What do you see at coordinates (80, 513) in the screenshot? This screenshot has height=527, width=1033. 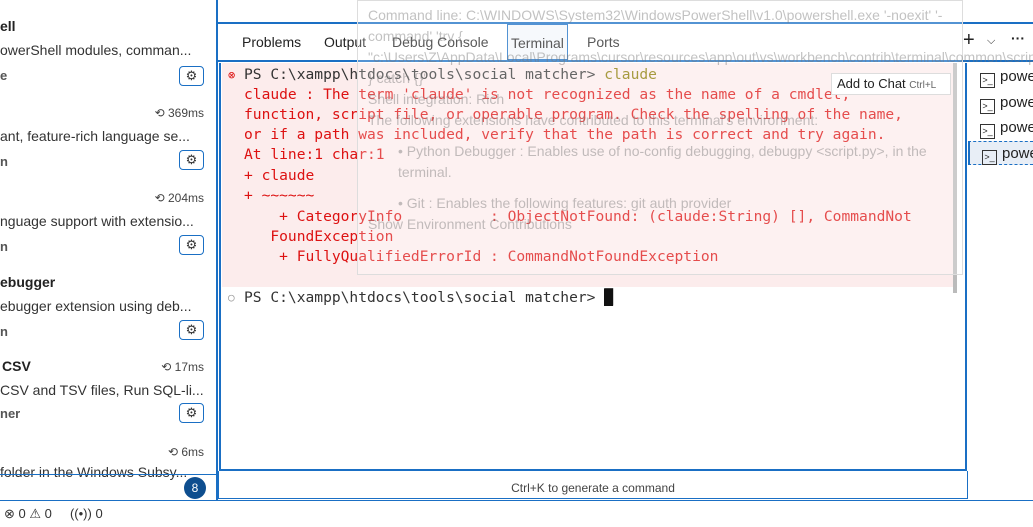 I see `broadcast-icon: ((•))` at bounding box center [80, 513].